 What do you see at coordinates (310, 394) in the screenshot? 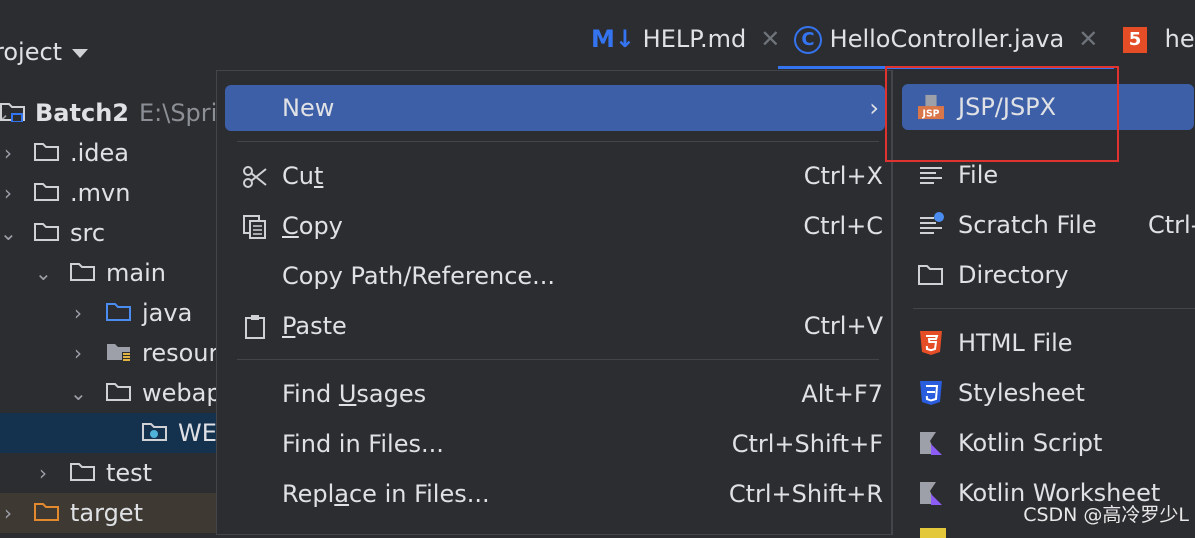
I see `menu-item-label: Find` at bounding box center [310, 394].